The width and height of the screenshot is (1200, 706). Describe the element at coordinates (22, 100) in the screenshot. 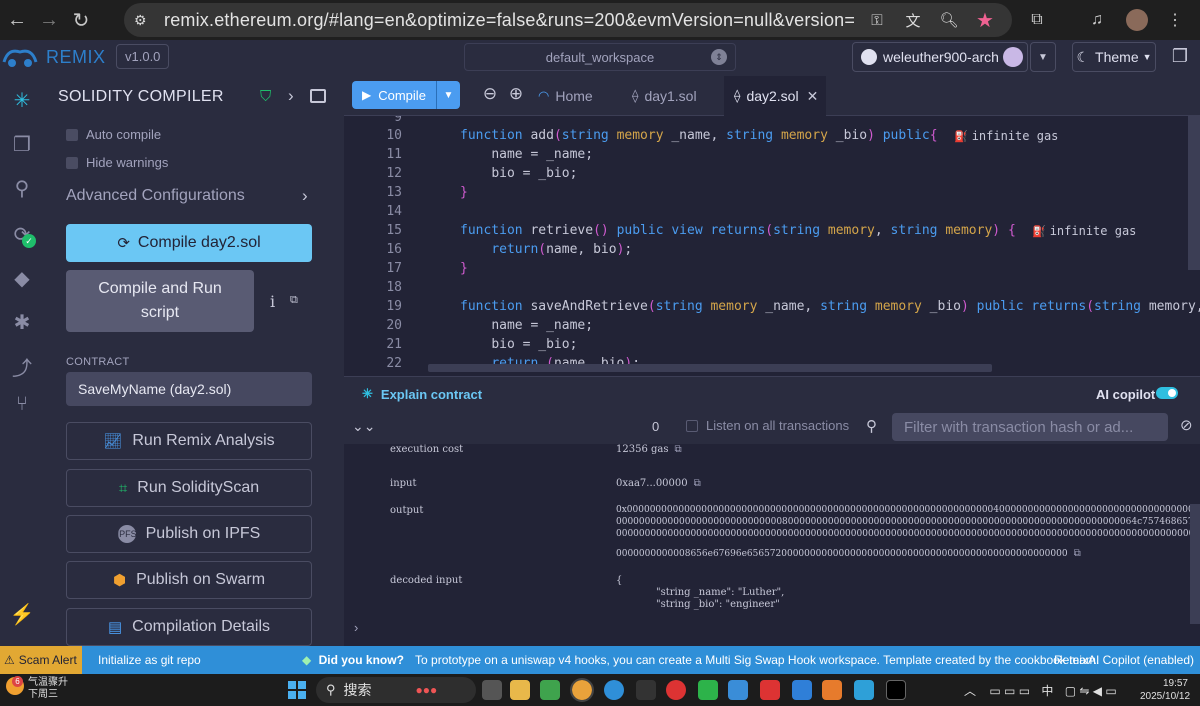

I see `remix-ai-icon: ✳` at that location.